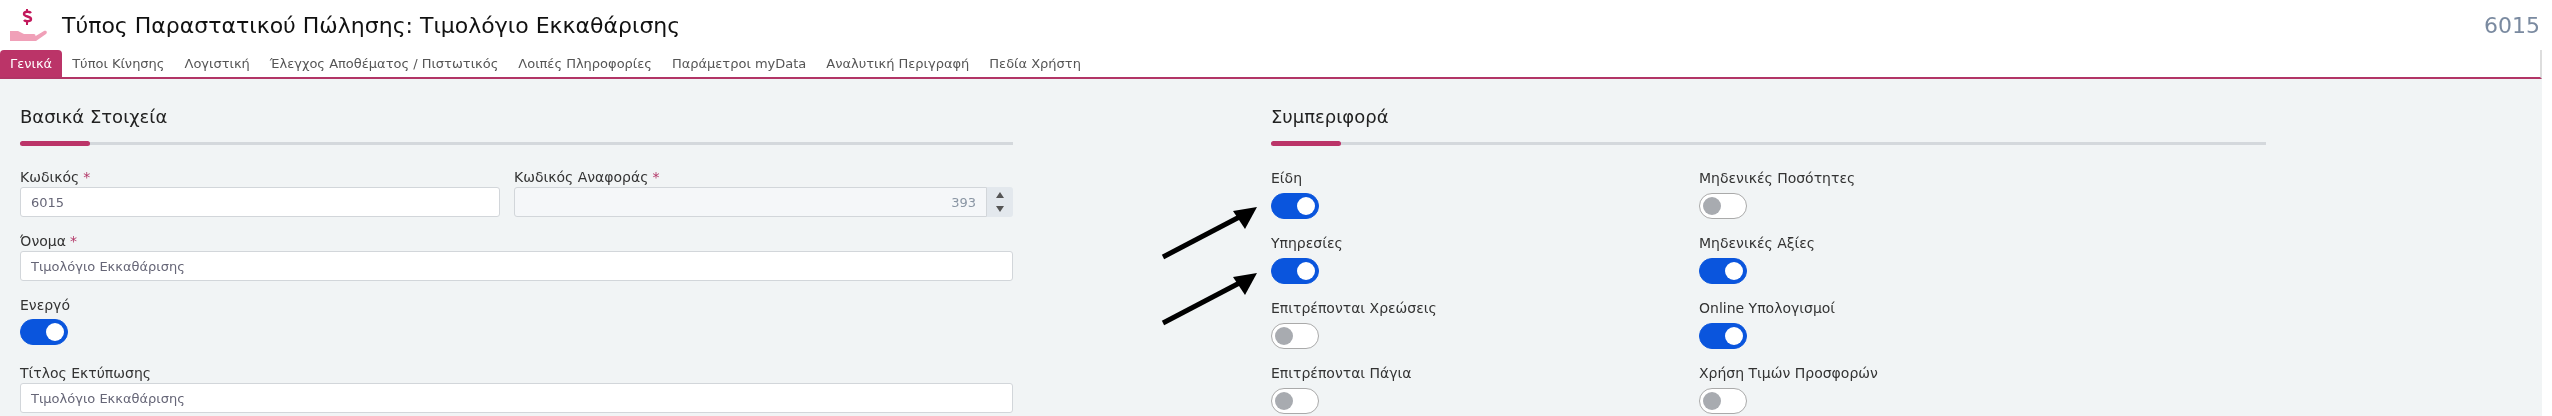 Image resolution: width=2552 pixels, height=416 pixels. I want to click on tab: Παράμετροι myData, so click(739, 63).